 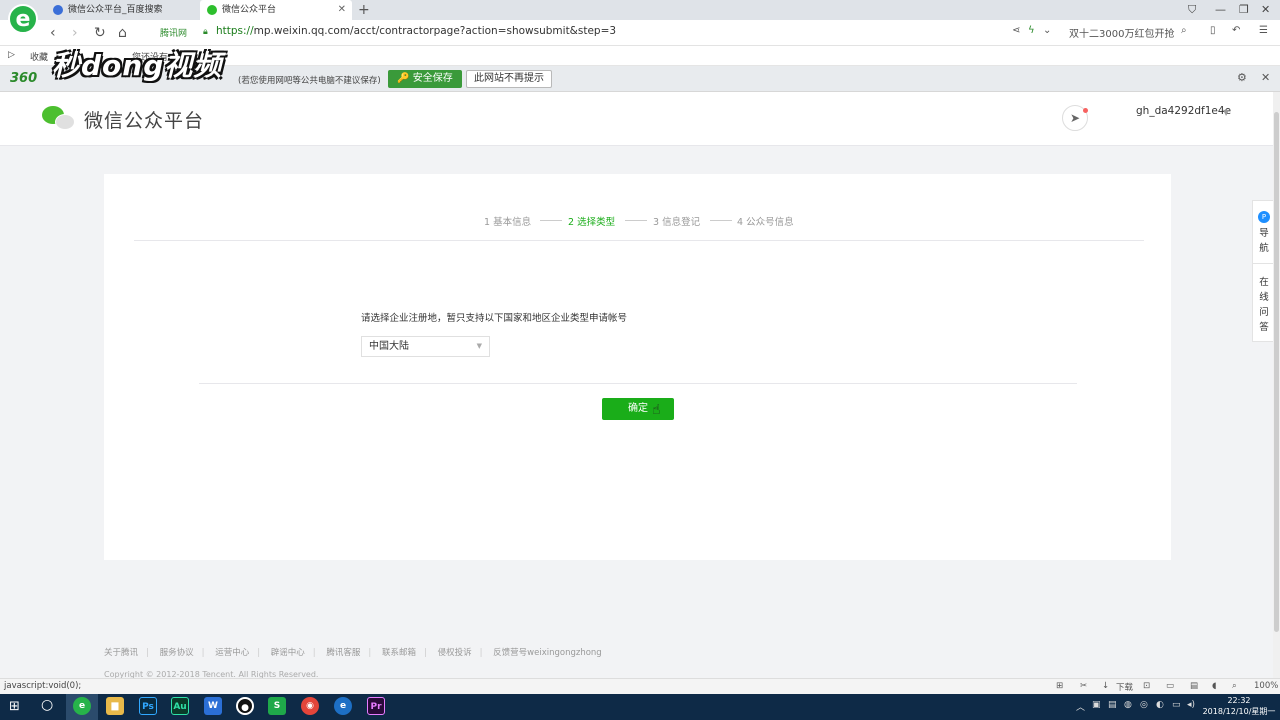 I want to click on system-clock: 22:32 2018/12/10/星期一, so click(x=1239, y=706).